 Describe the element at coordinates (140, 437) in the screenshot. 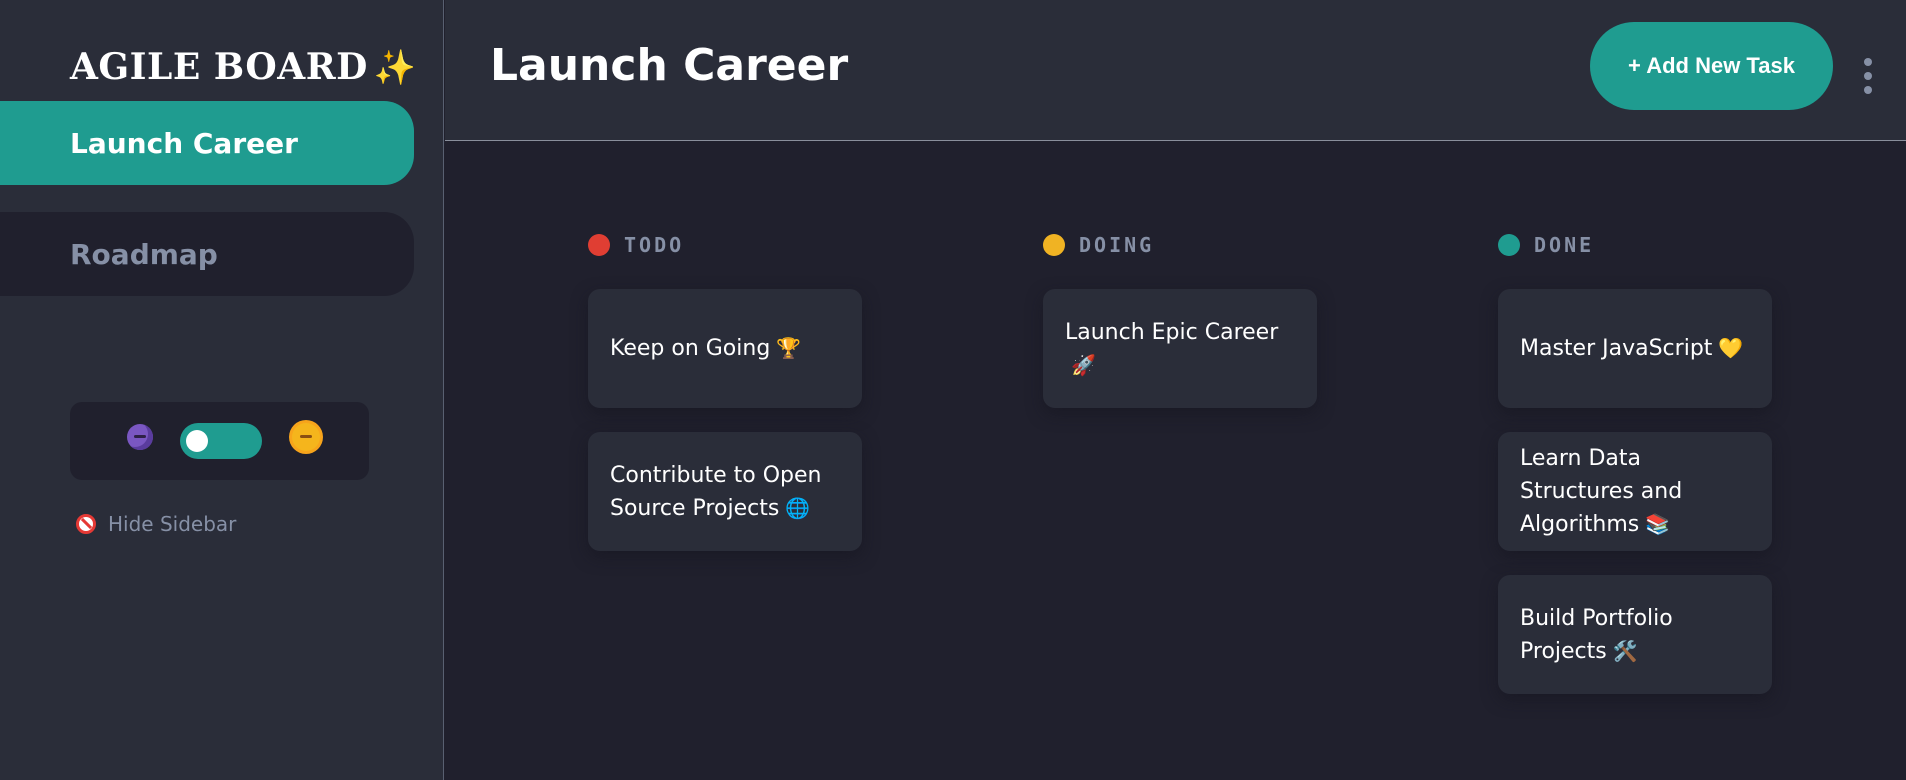

I see `moon-face-icon` at that location.